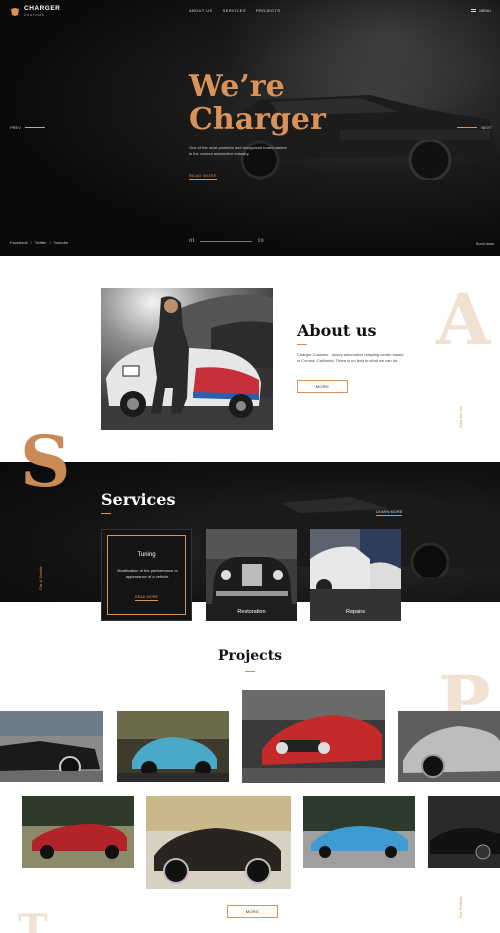  I want to click on about-title: About us, so click(337, 330).